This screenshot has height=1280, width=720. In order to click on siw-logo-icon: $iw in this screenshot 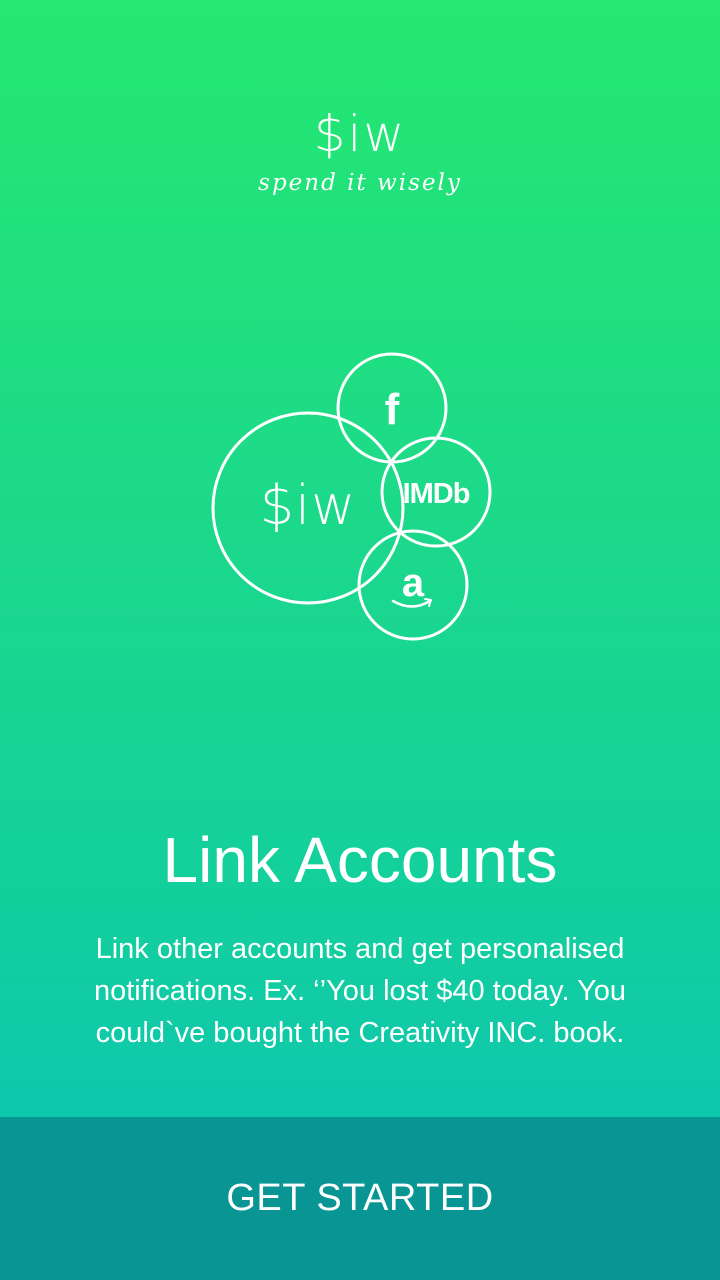, I will do `click(308, 505)`.